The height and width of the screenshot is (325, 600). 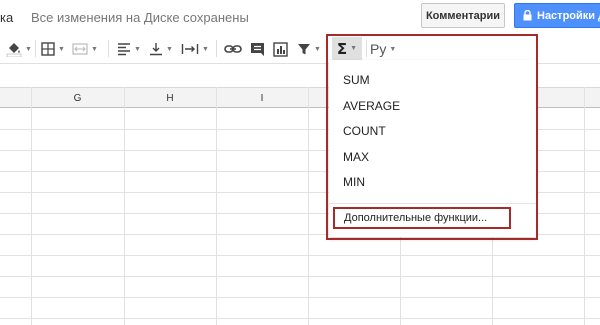 I want to click on fill-color-icon, so click(x=14, y=50).